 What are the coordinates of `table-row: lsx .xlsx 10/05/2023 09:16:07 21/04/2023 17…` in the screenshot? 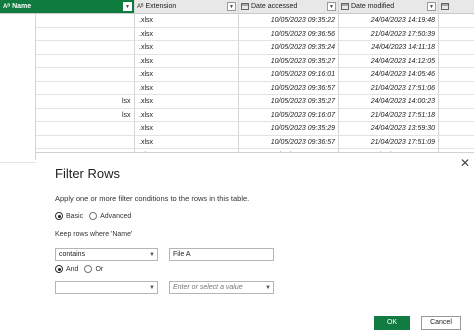 It's located at (237, 115).